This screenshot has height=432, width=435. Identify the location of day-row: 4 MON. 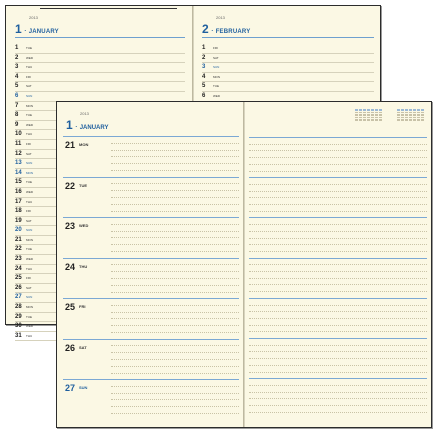
(288, 78).